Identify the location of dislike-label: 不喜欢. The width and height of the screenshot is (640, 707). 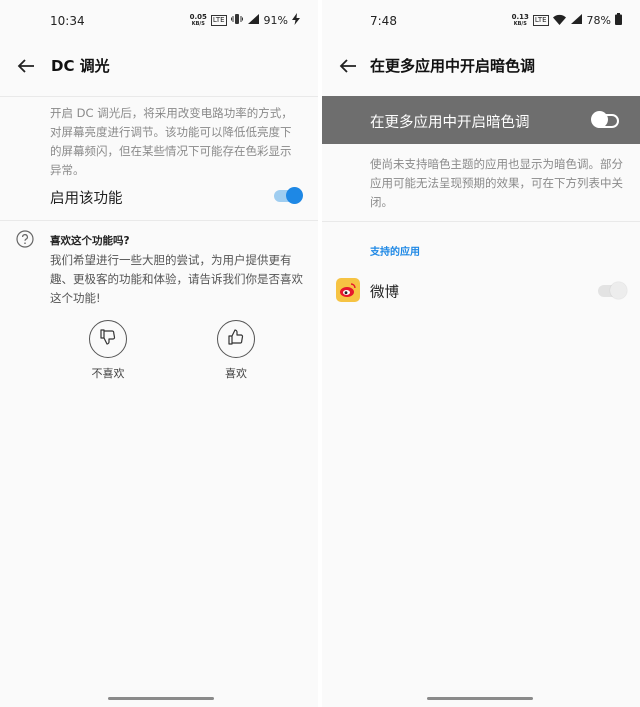
(108, 373).